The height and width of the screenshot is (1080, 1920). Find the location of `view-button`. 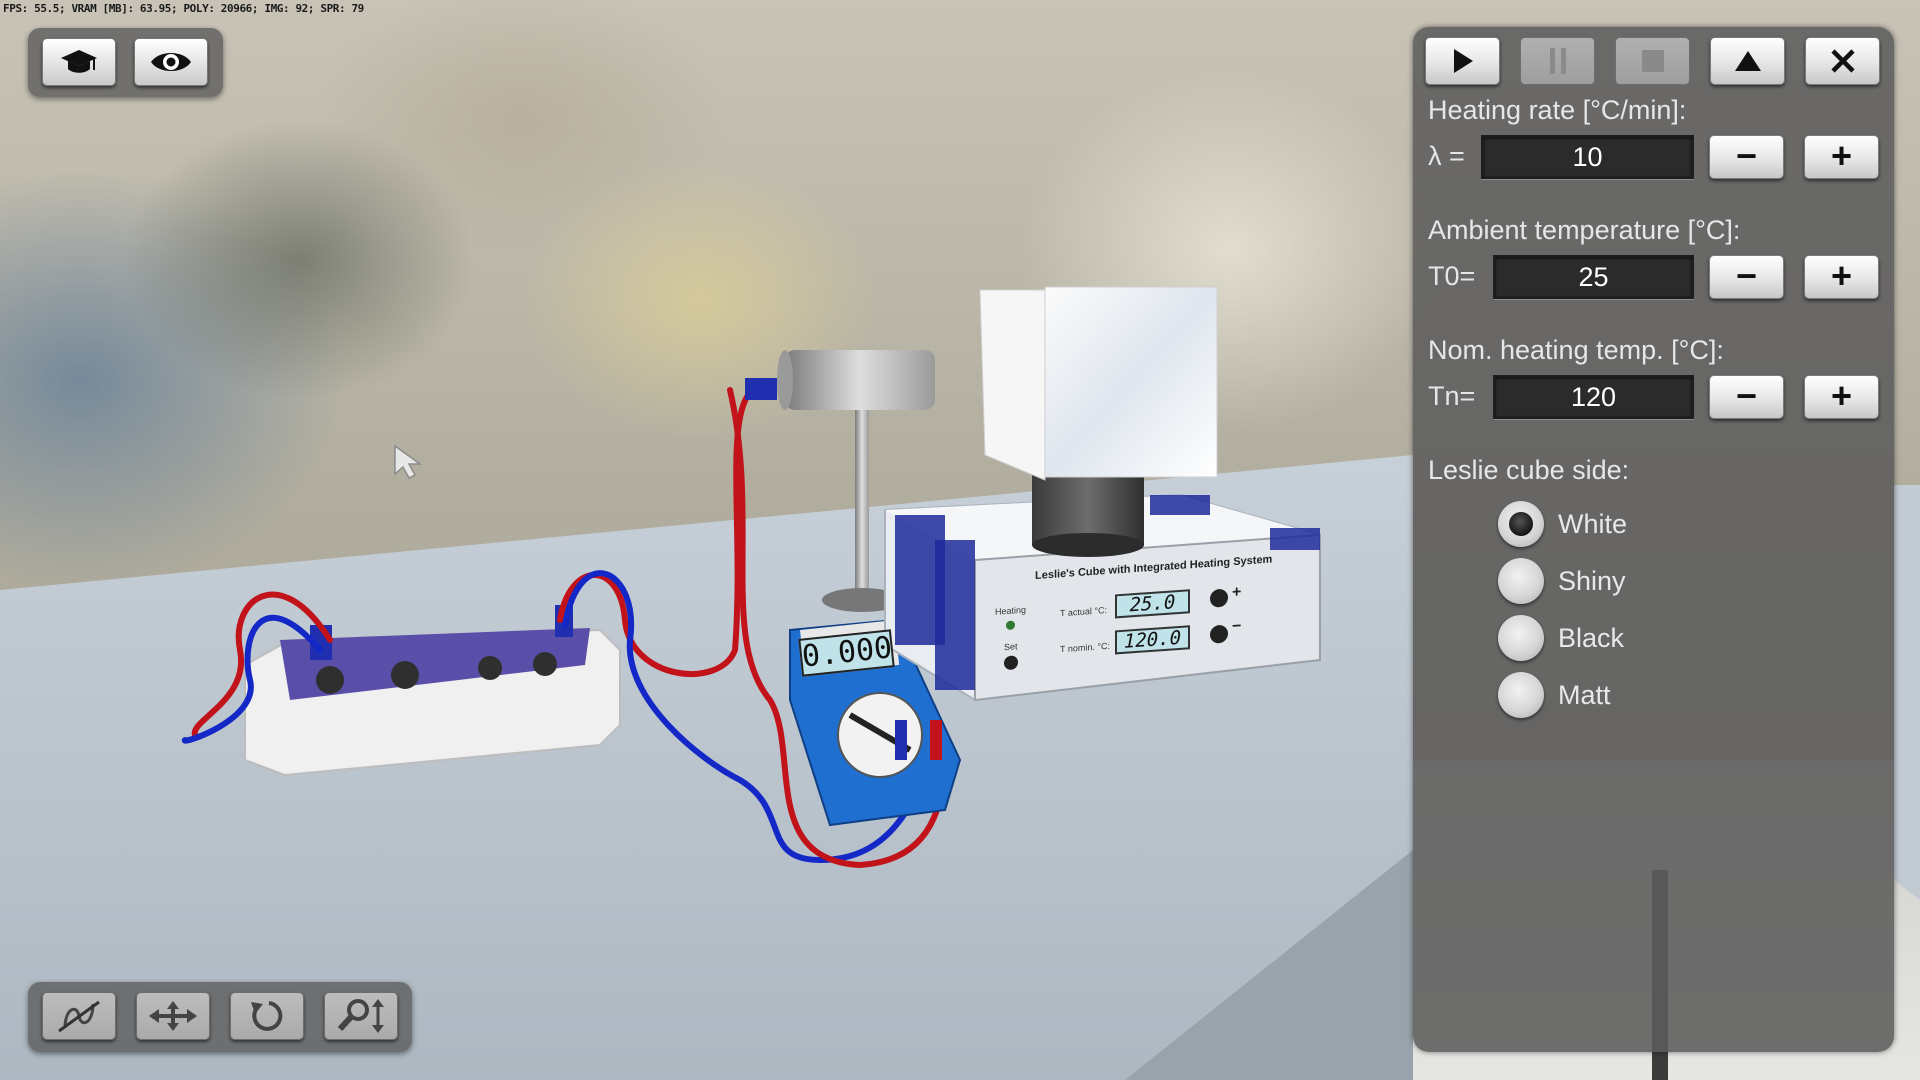

view-button is located at coordinates (171, 62).